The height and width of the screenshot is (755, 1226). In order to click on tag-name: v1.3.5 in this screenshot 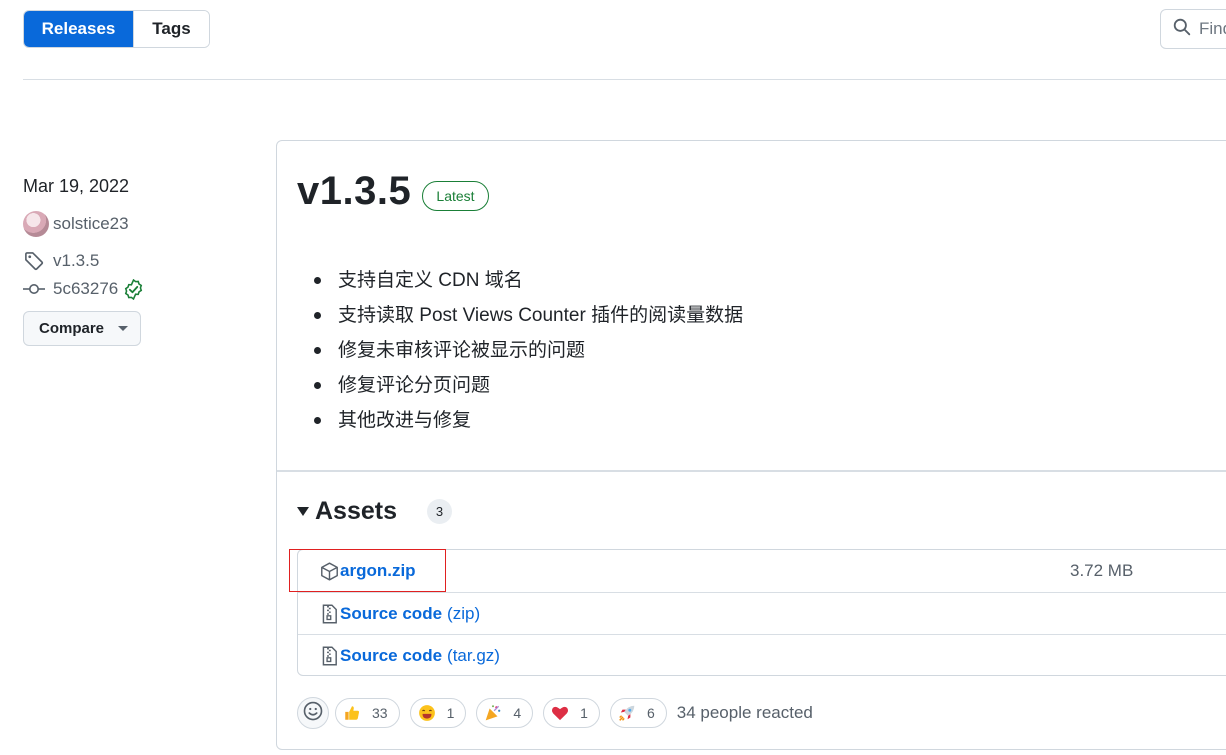, I will do `click(76, 261)`.